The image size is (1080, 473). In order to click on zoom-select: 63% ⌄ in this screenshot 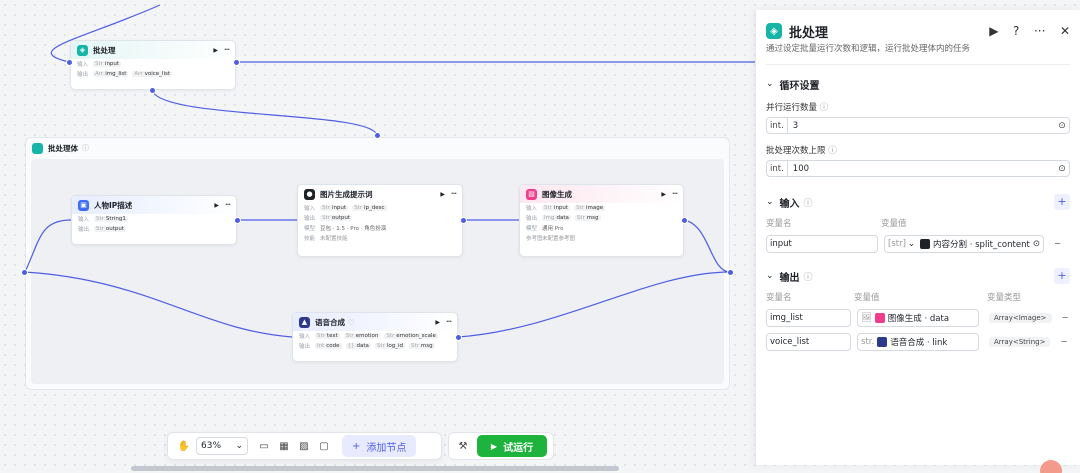, I will do `click(222, 446)`.